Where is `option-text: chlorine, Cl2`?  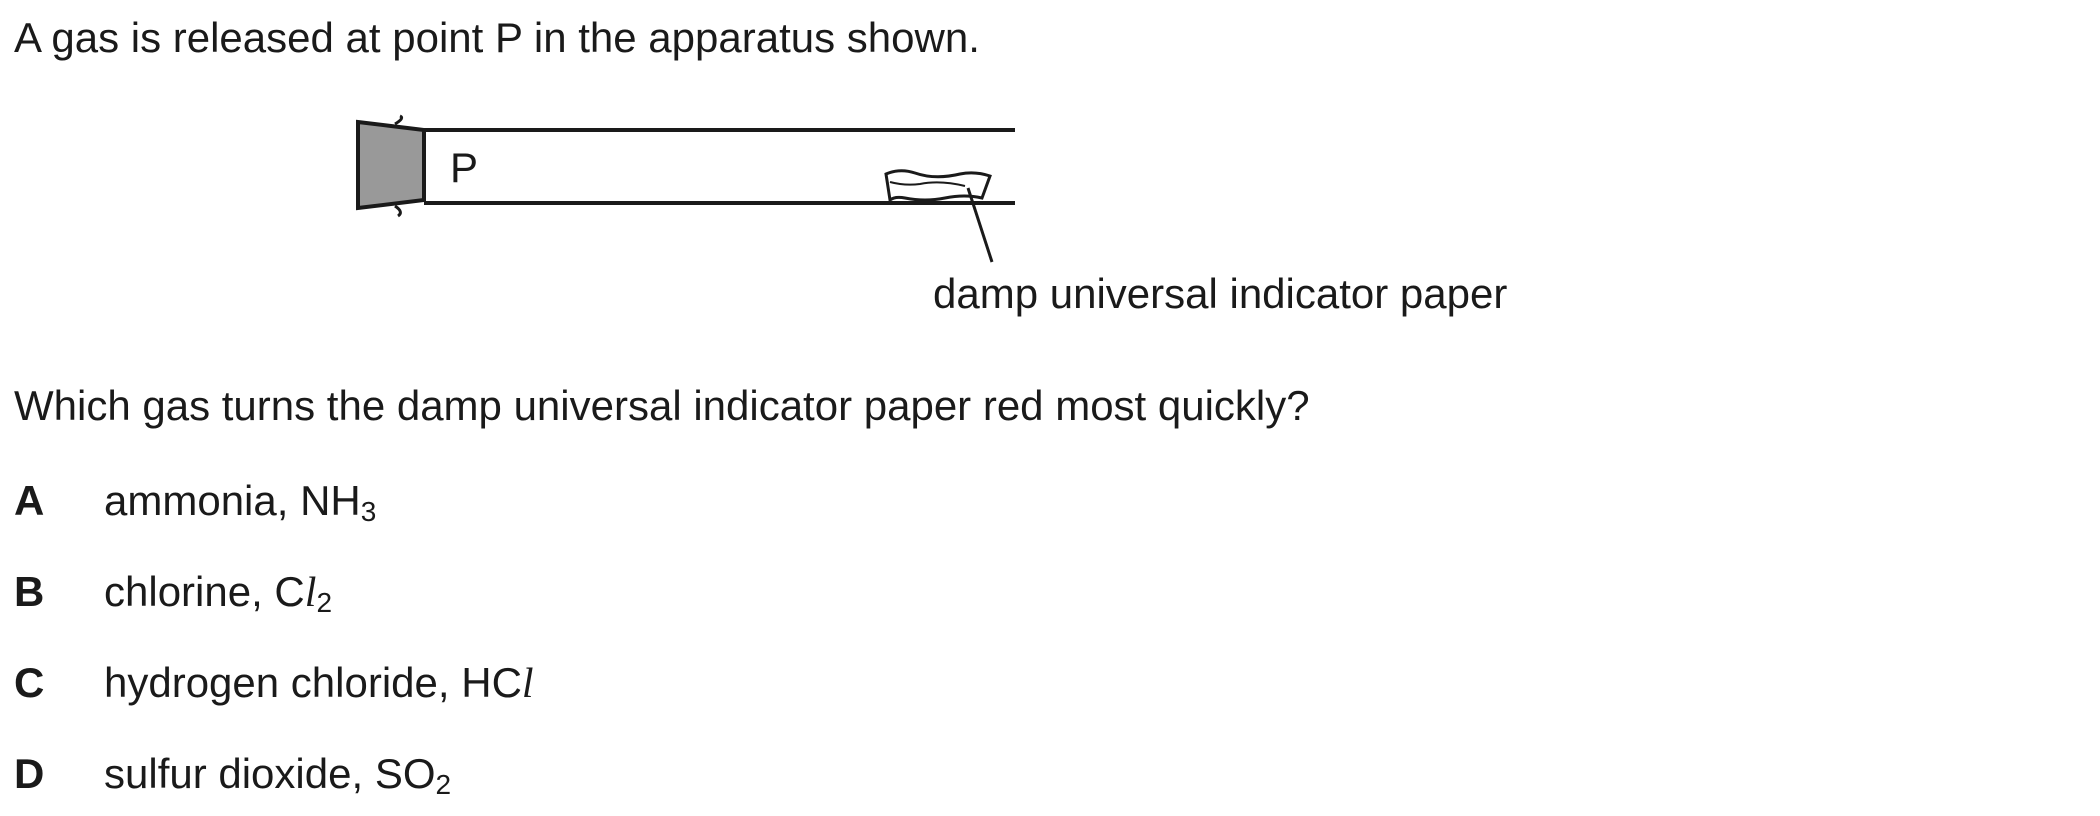 option-text: chlorine, Cl2 is located at coordinates (218, 593).